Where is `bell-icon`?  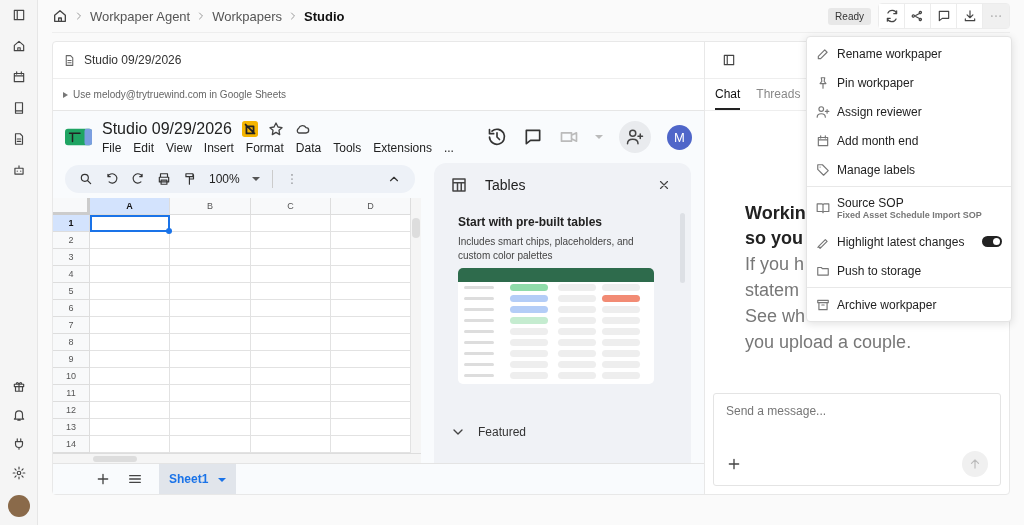
bell-icon is located at coordinates (18, 415).